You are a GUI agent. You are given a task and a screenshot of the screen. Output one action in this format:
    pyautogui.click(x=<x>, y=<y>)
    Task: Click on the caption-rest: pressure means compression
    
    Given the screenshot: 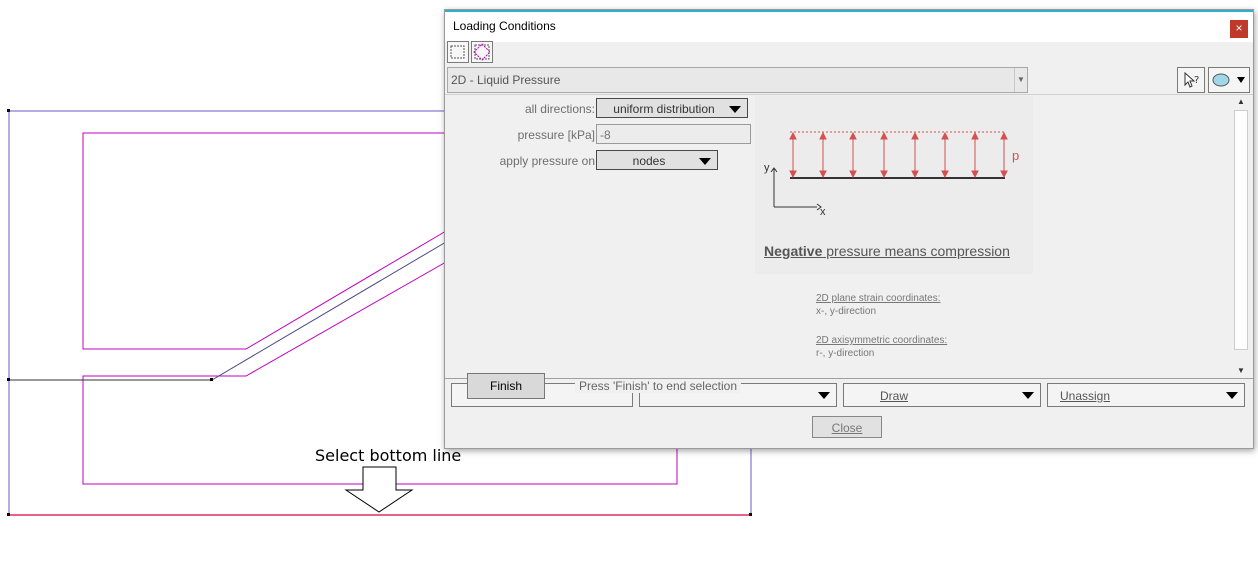 What is the action you would take?
    pyautogui.click(x=916, y=251)
    